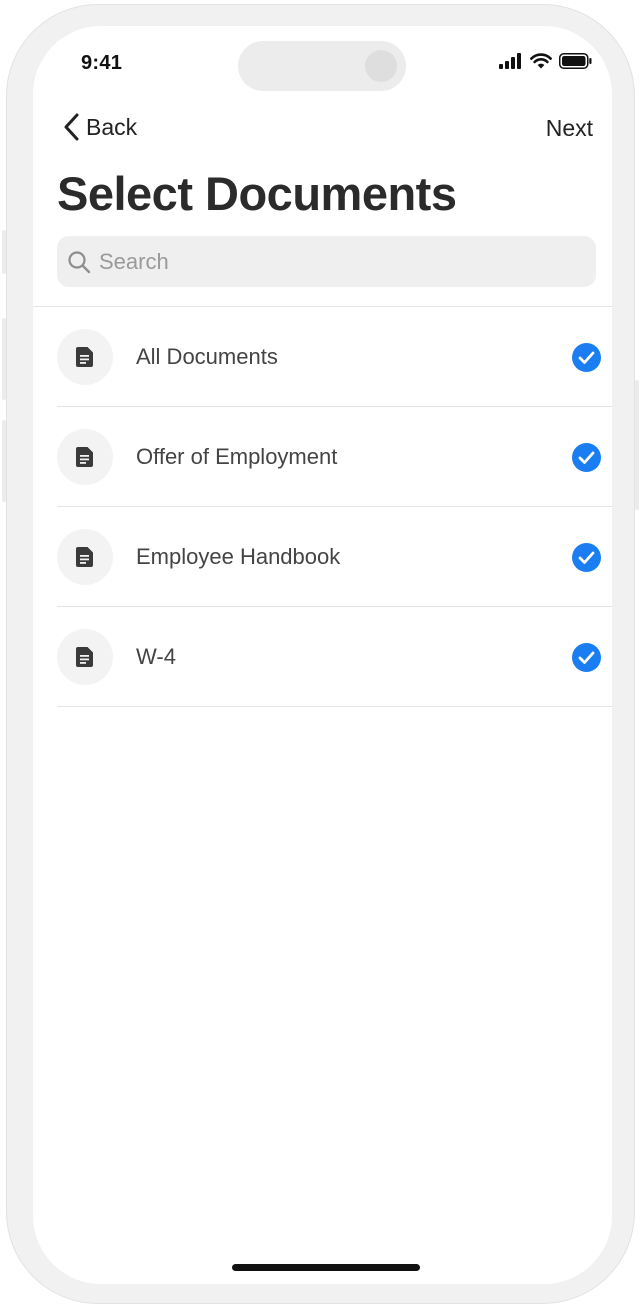 This screenshot has width=641, height=1308. What do you see at coordinates (238, 556) in the screenshot?
I see `list-item-label: Employee Handbook` at bounding box center [238, 556].